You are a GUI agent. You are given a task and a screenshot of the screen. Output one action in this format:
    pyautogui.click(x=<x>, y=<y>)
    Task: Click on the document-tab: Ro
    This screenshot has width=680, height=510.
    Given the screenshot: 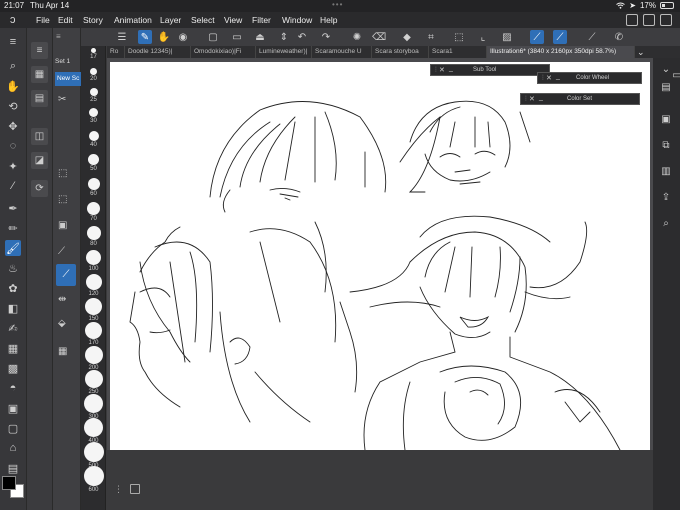 What is the action you would take?
    pyautogui.click(x=116, y=52)
    